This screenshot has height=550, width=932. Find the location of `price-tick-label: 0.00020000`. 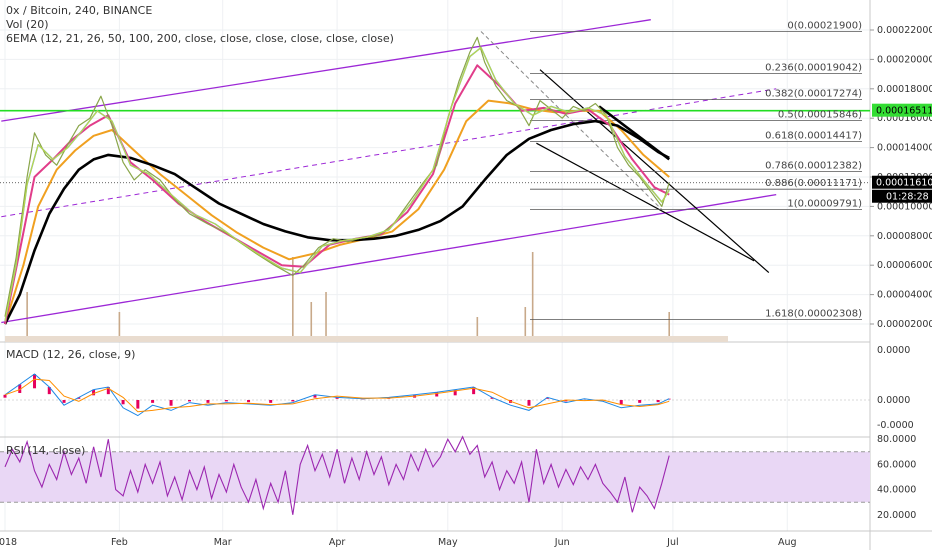

price-tick-label: 0.00020000 is located at coordinates (904, 59).